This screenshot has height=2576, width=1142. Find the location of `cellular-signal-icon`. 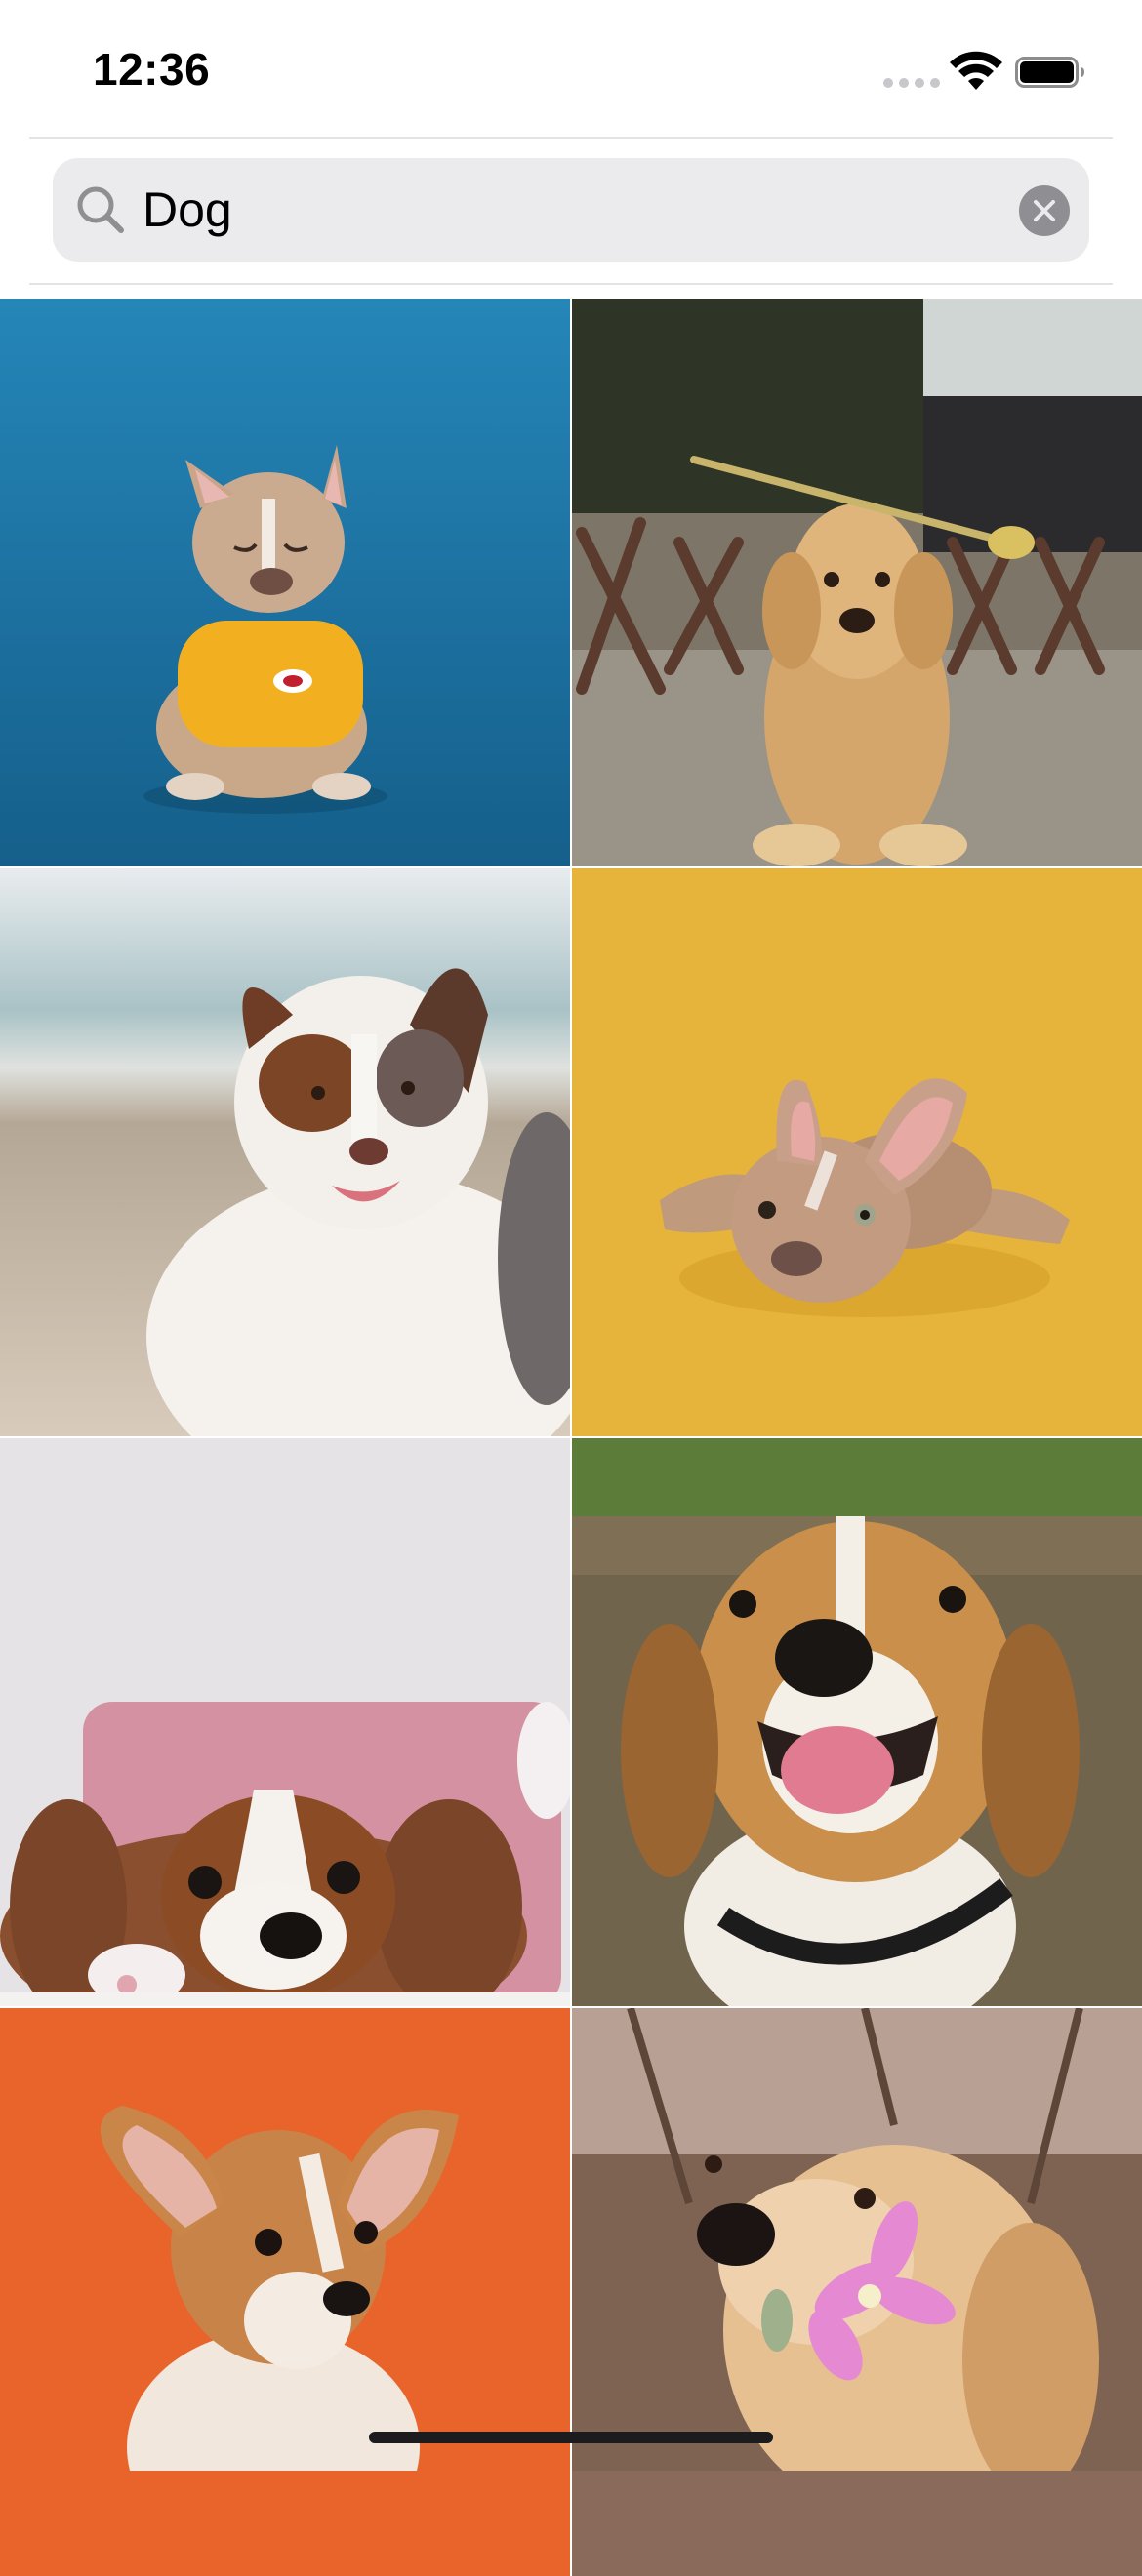

cellular-signal-icon is located at coordinates (911, 83).